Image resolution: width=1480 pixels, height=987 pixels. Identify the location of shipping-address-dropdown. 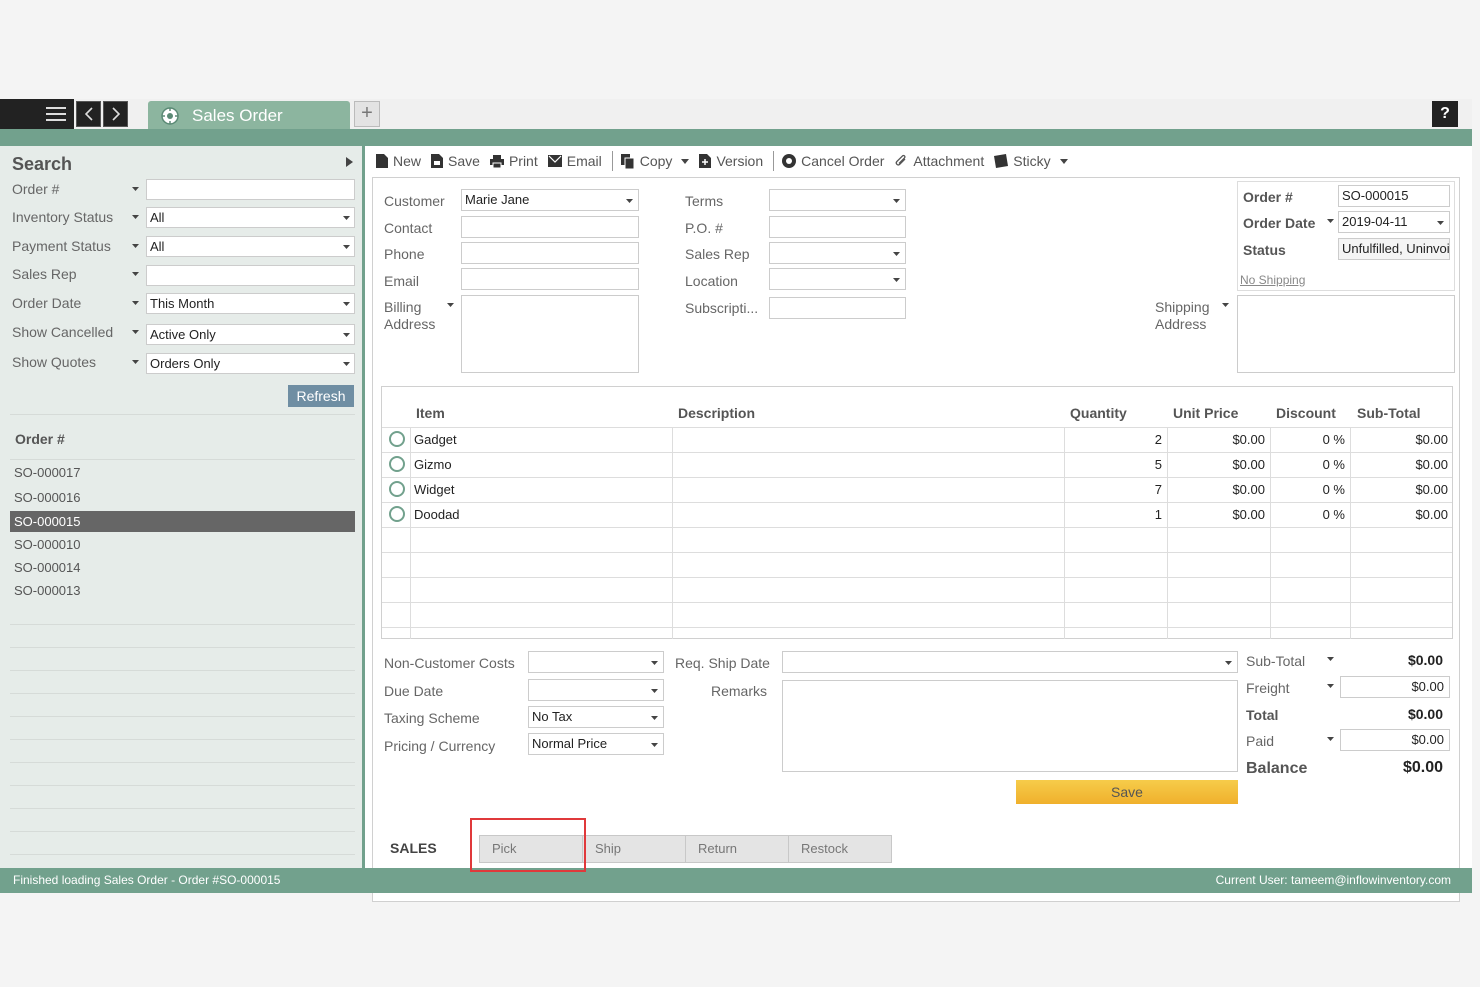
(1225, 305).